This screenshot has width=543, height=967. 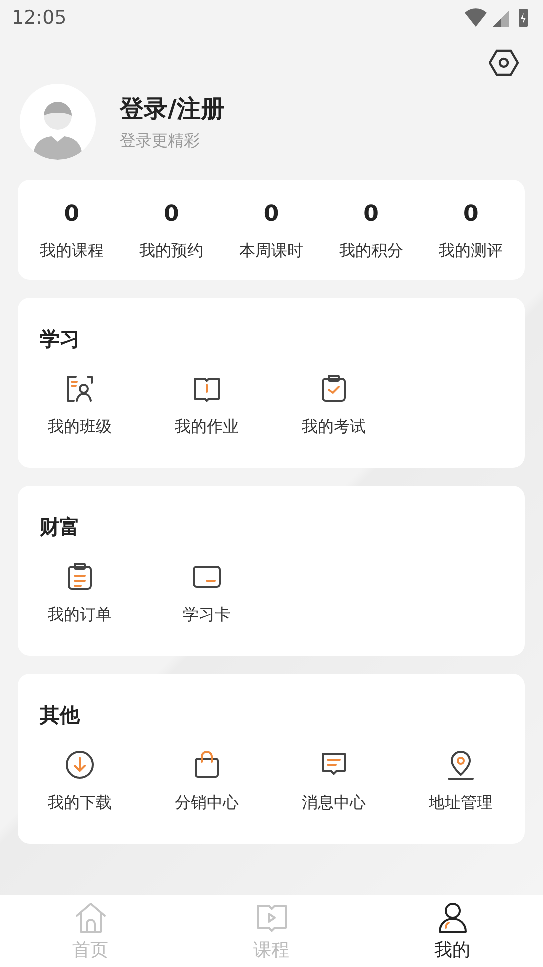 What do you see at coordinates (72, 251) in the screenshot?
I see `stat-label: 我的课程` at bounding box center [72, 251].